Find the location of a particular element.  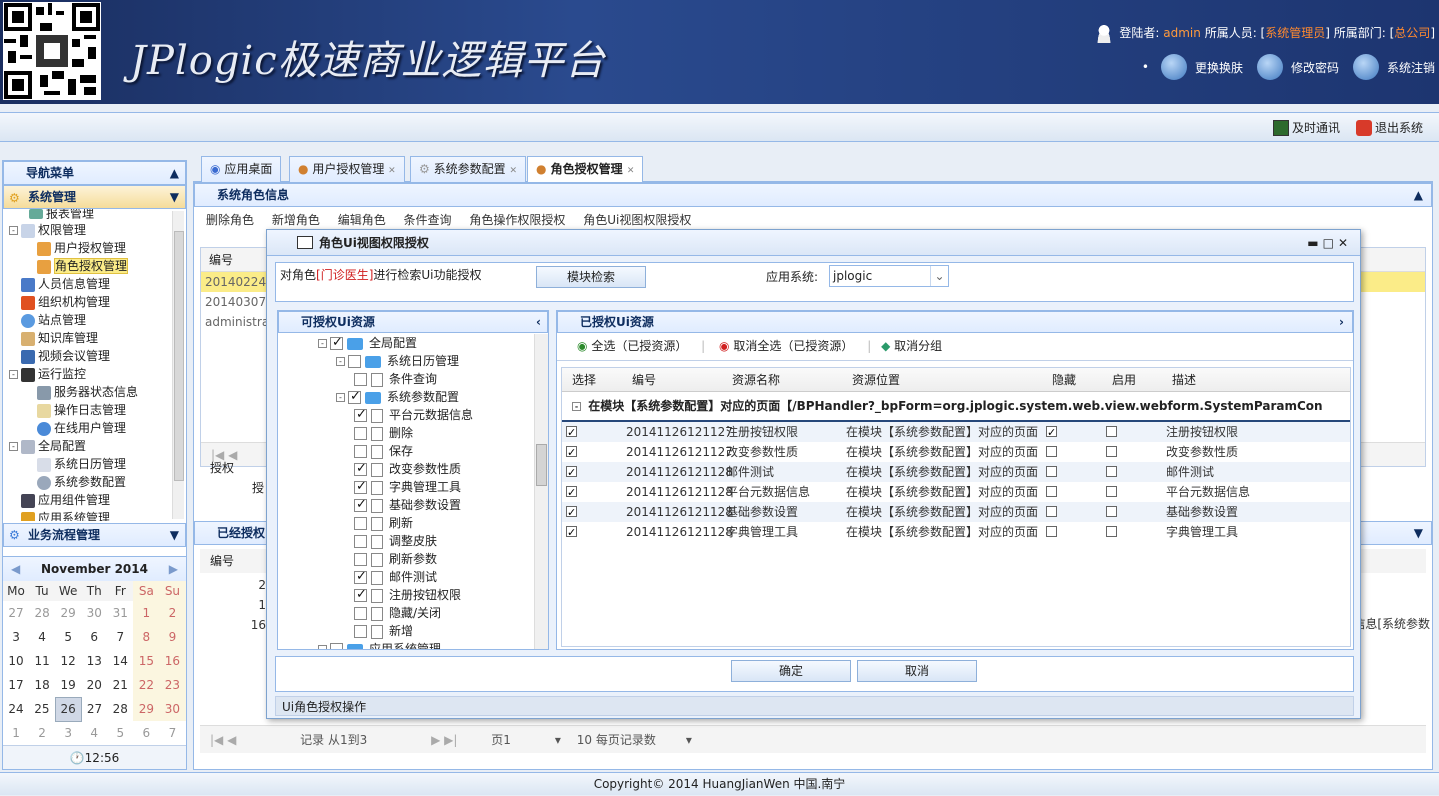

nav-item: 系统参数配置 is located at coordinates (87, 482).